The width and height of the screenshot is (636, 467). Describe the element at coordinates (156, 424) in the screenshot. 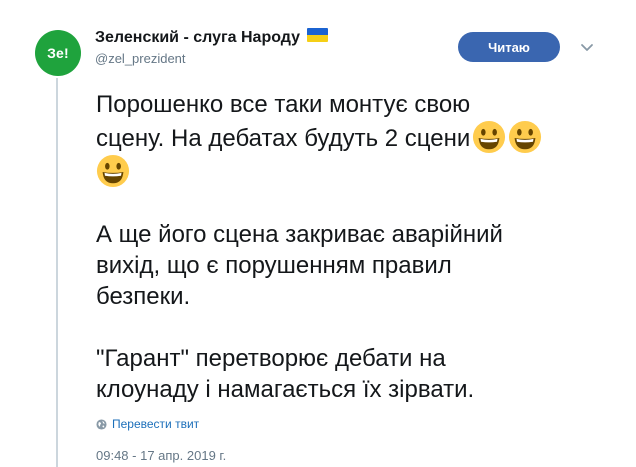

I see `translate-label: Перевести твит` at that location.